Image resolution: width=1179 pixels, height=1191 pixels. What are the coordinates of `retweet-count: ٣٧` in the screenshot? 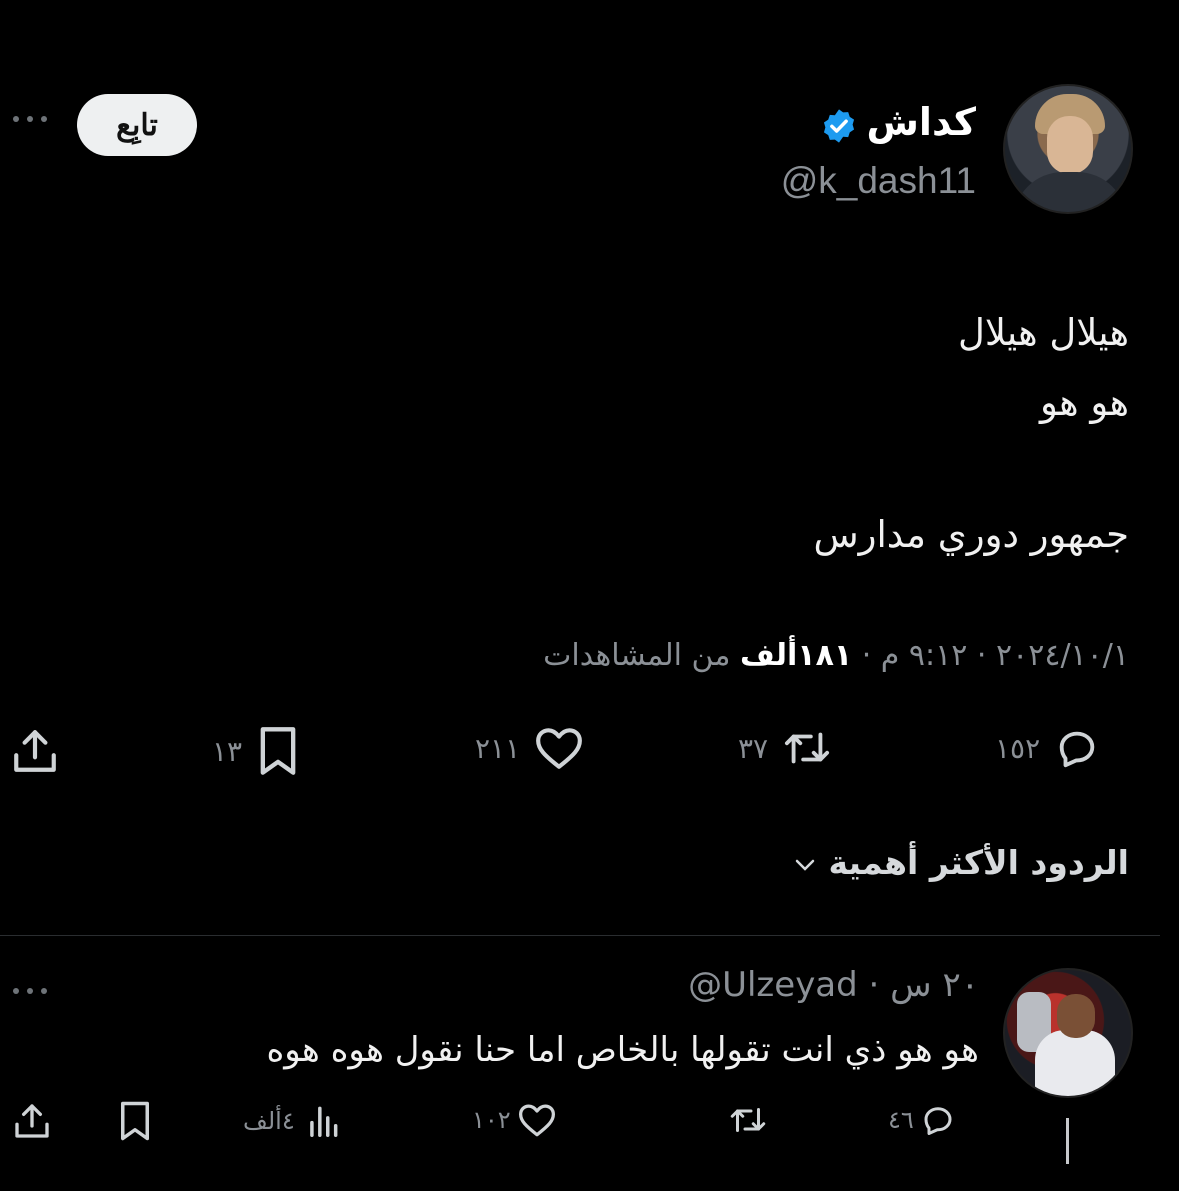 It's located at (753, 748).